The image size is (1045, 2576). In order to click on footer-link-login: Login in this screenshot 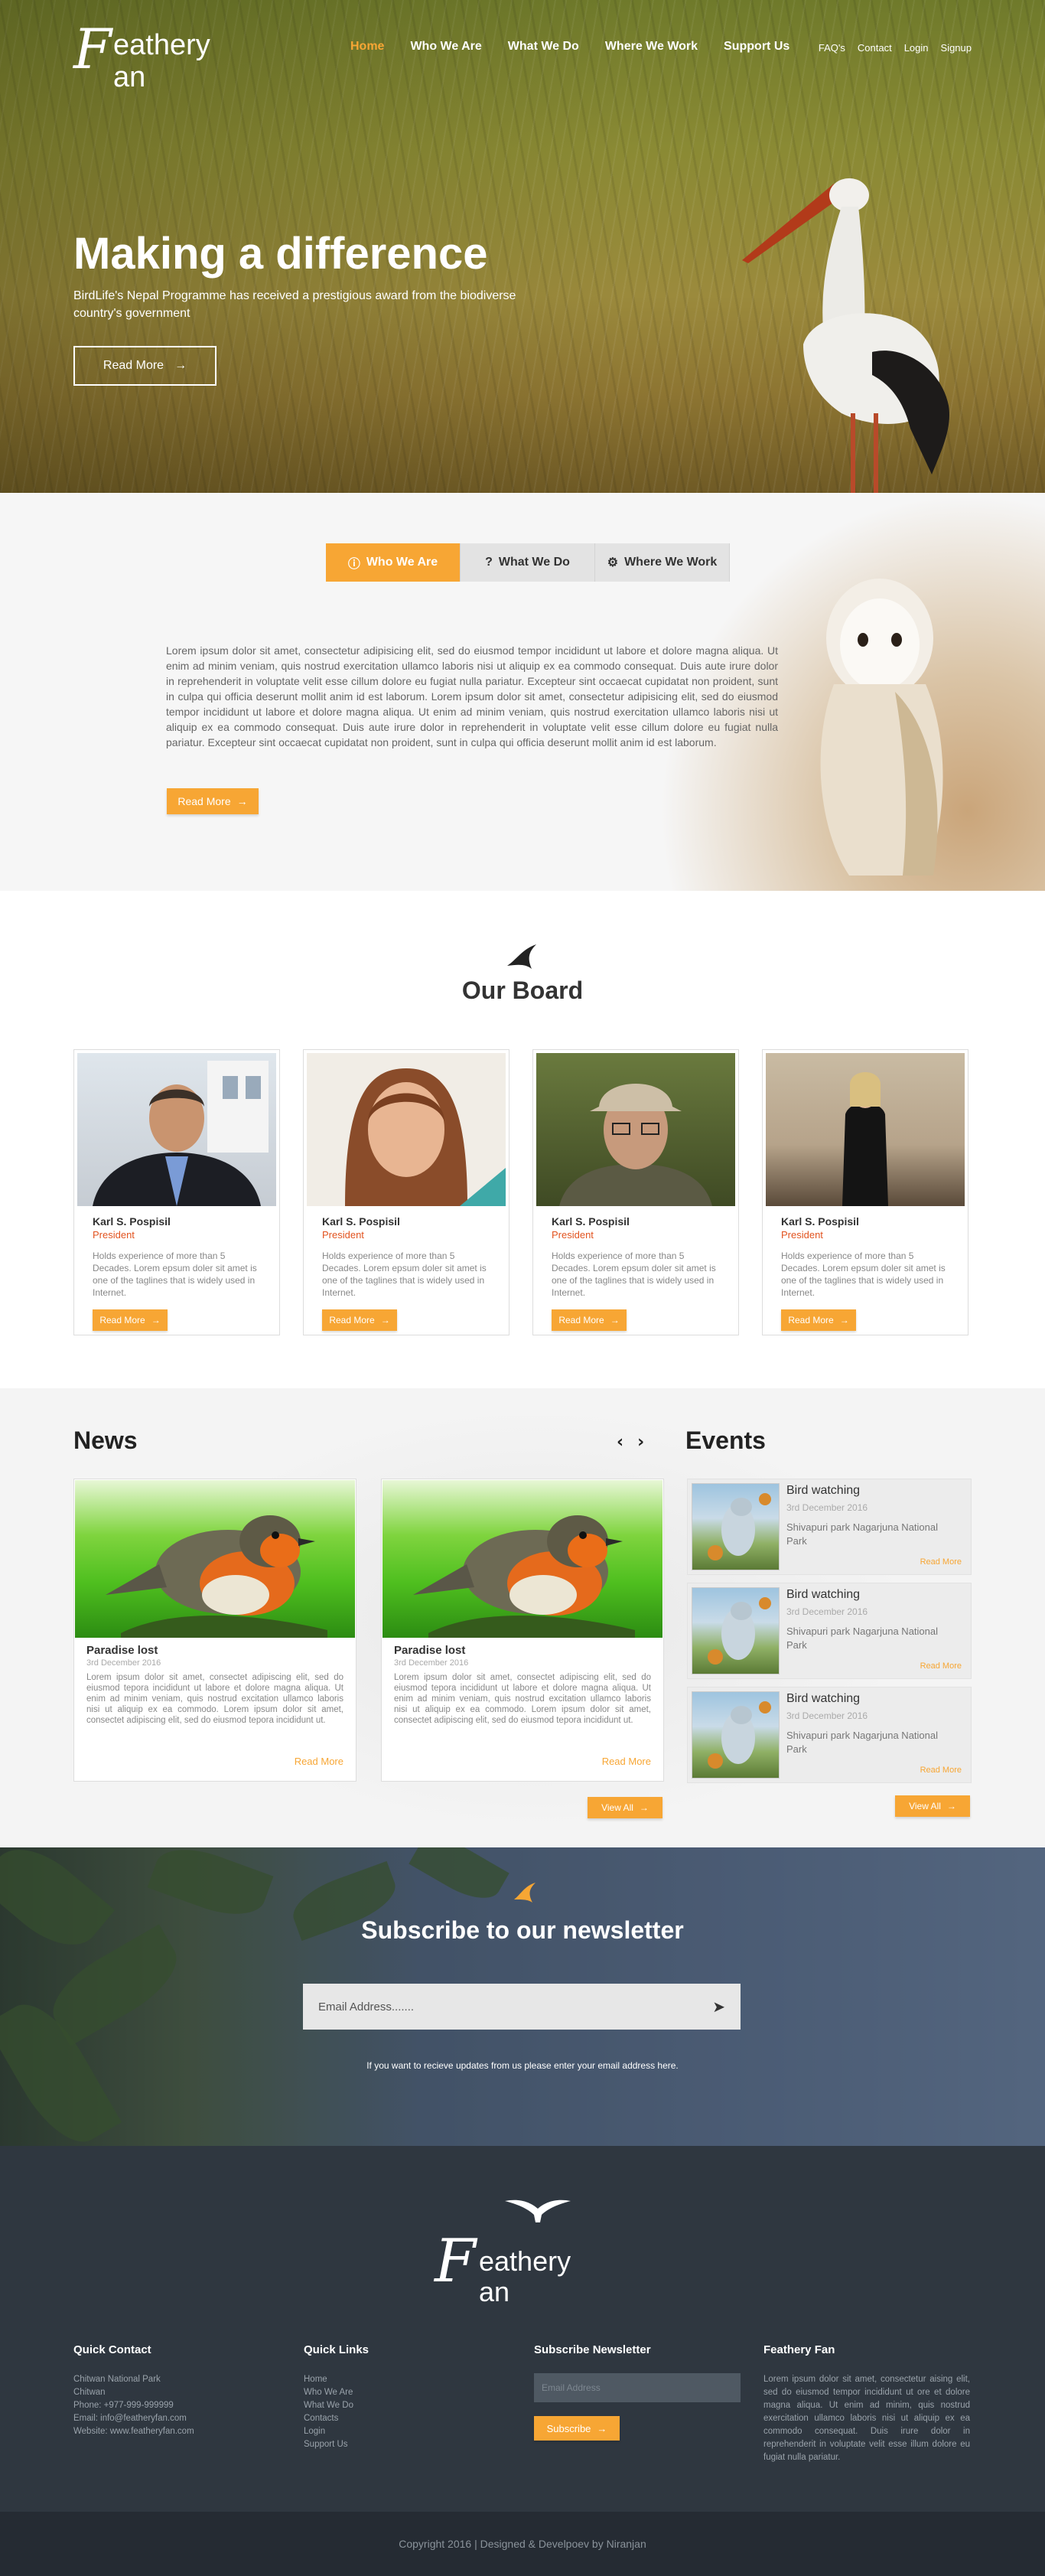, I will do `click(407, 2431)`.